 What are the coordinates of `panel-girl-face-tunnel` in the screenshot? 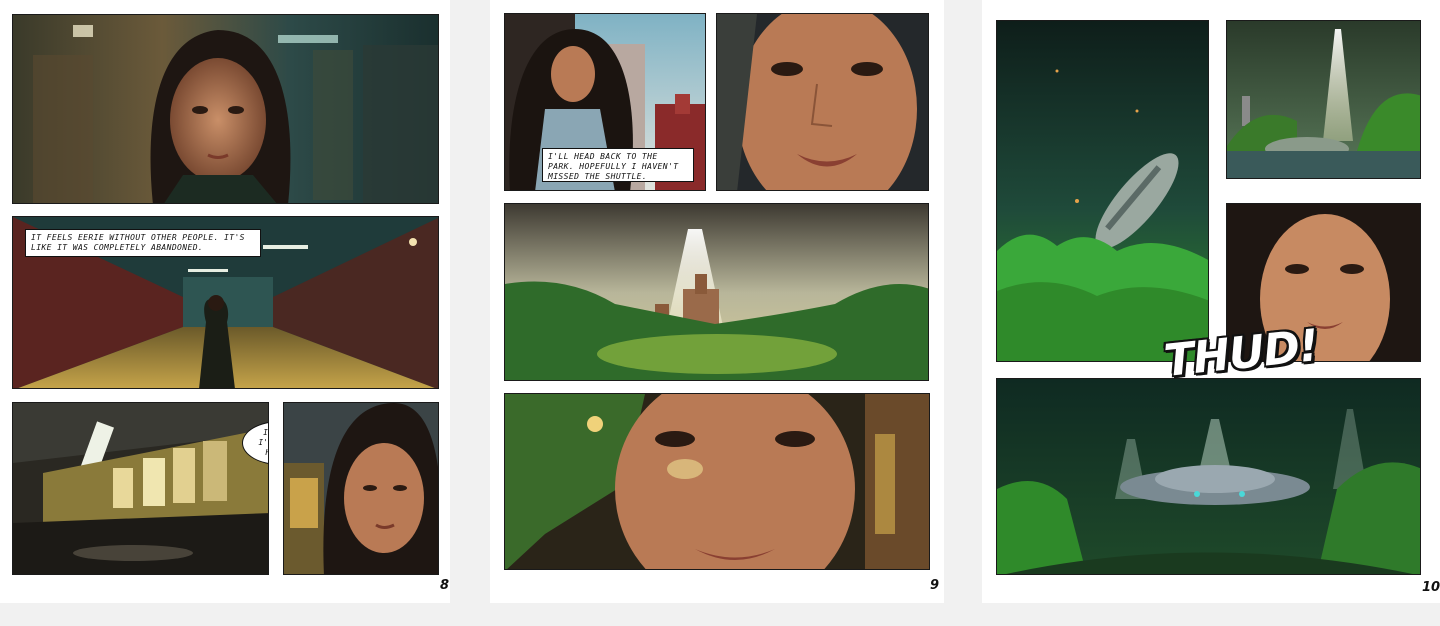 It's located at (361, 488).